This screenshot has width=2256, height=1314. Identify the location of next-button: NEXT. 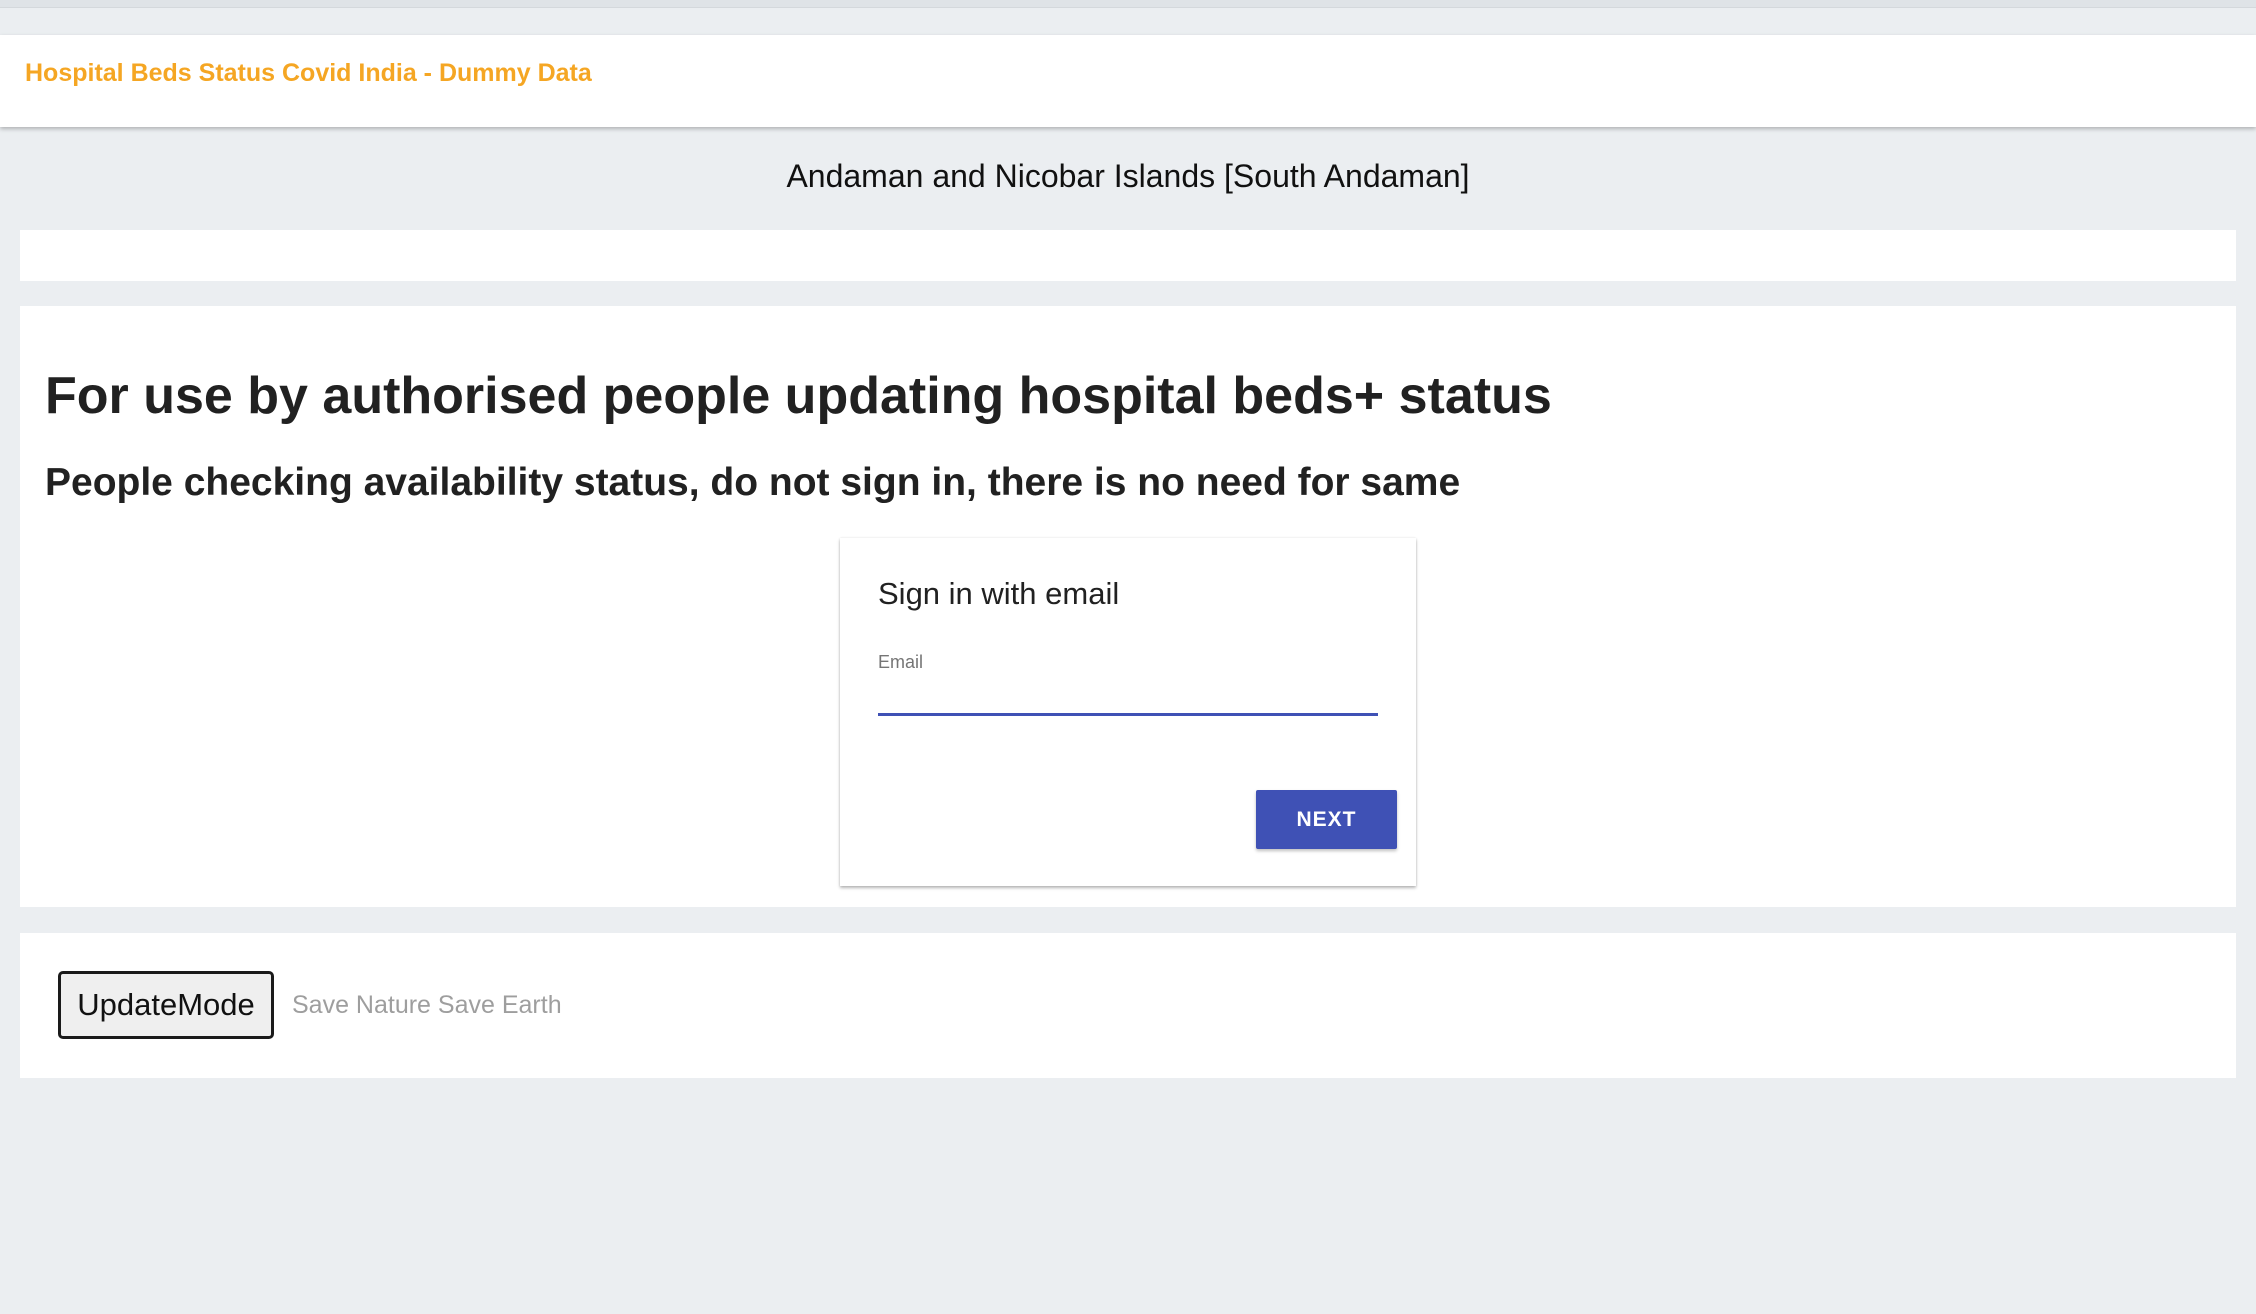
(1326, 819).